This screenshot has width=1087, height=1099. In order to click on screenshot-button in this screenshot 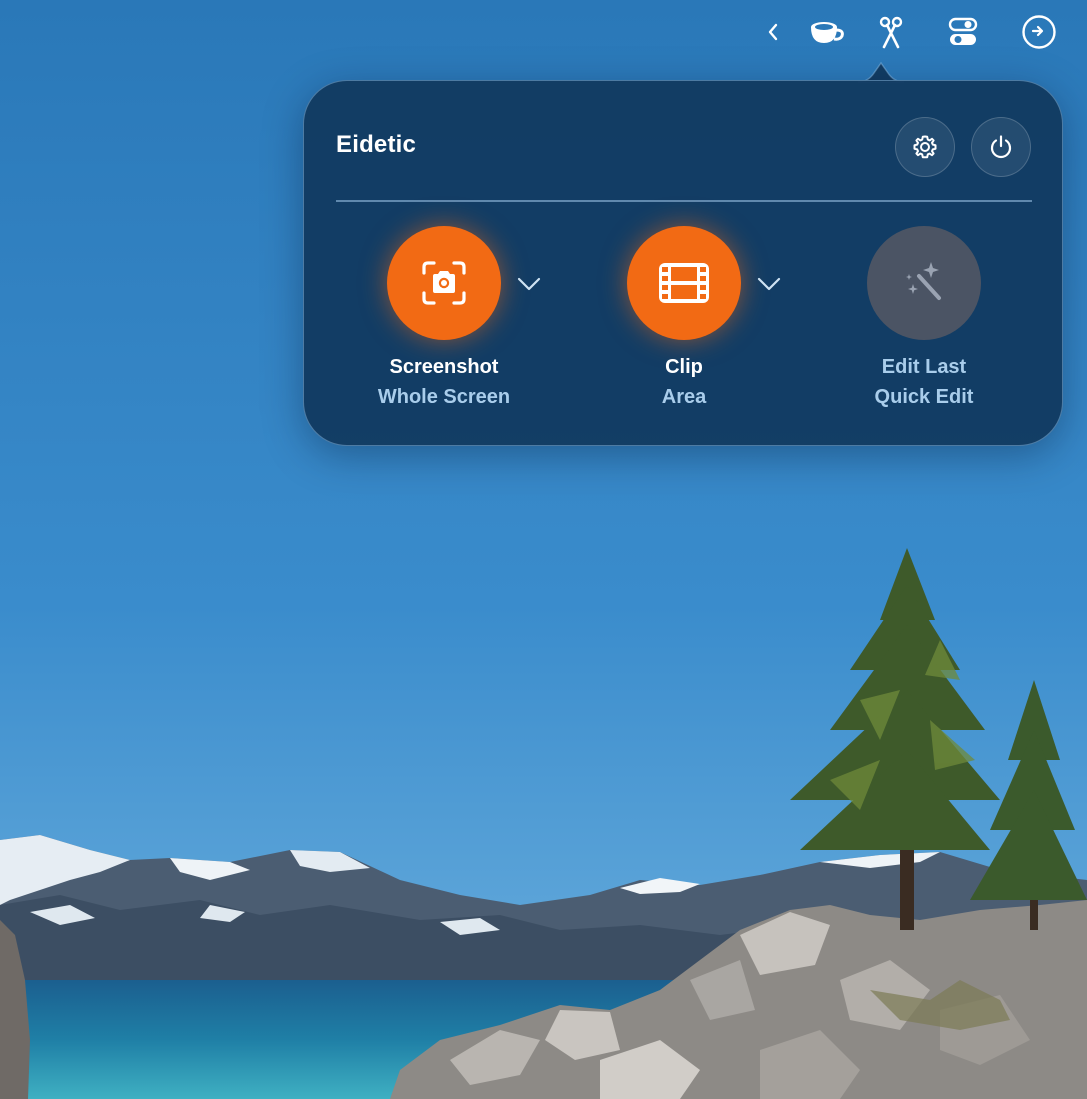, I will do `click(444, 283)`.